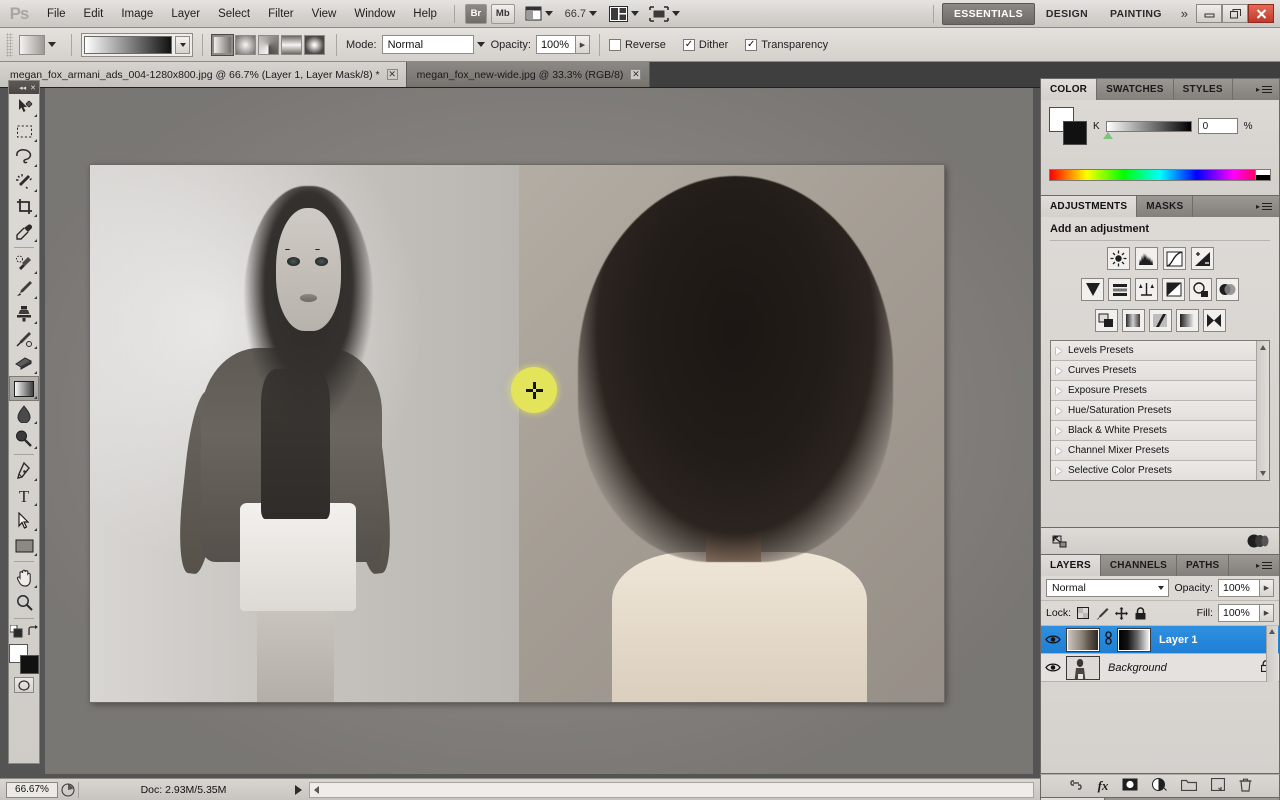  I want to click on menu-view: View, so click(324, 14).